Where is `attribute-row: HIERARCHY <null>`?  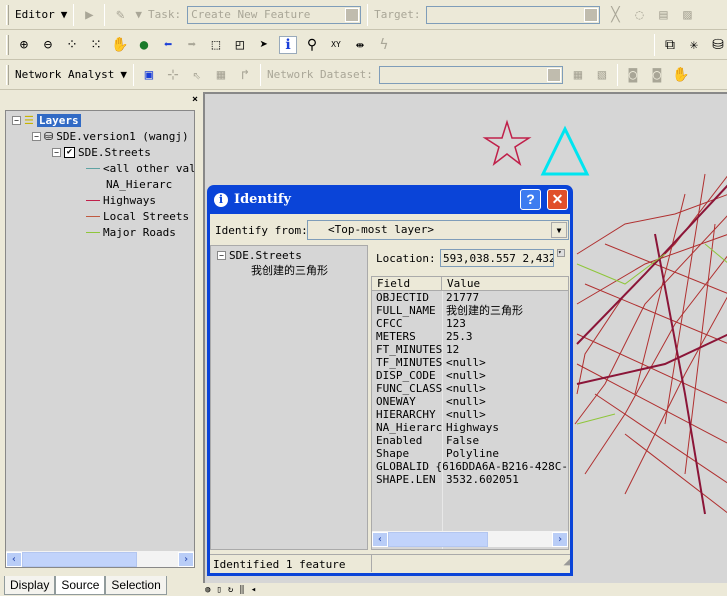 attribute-row: HIERARCHY <null> is located at coordinates (470, 414).